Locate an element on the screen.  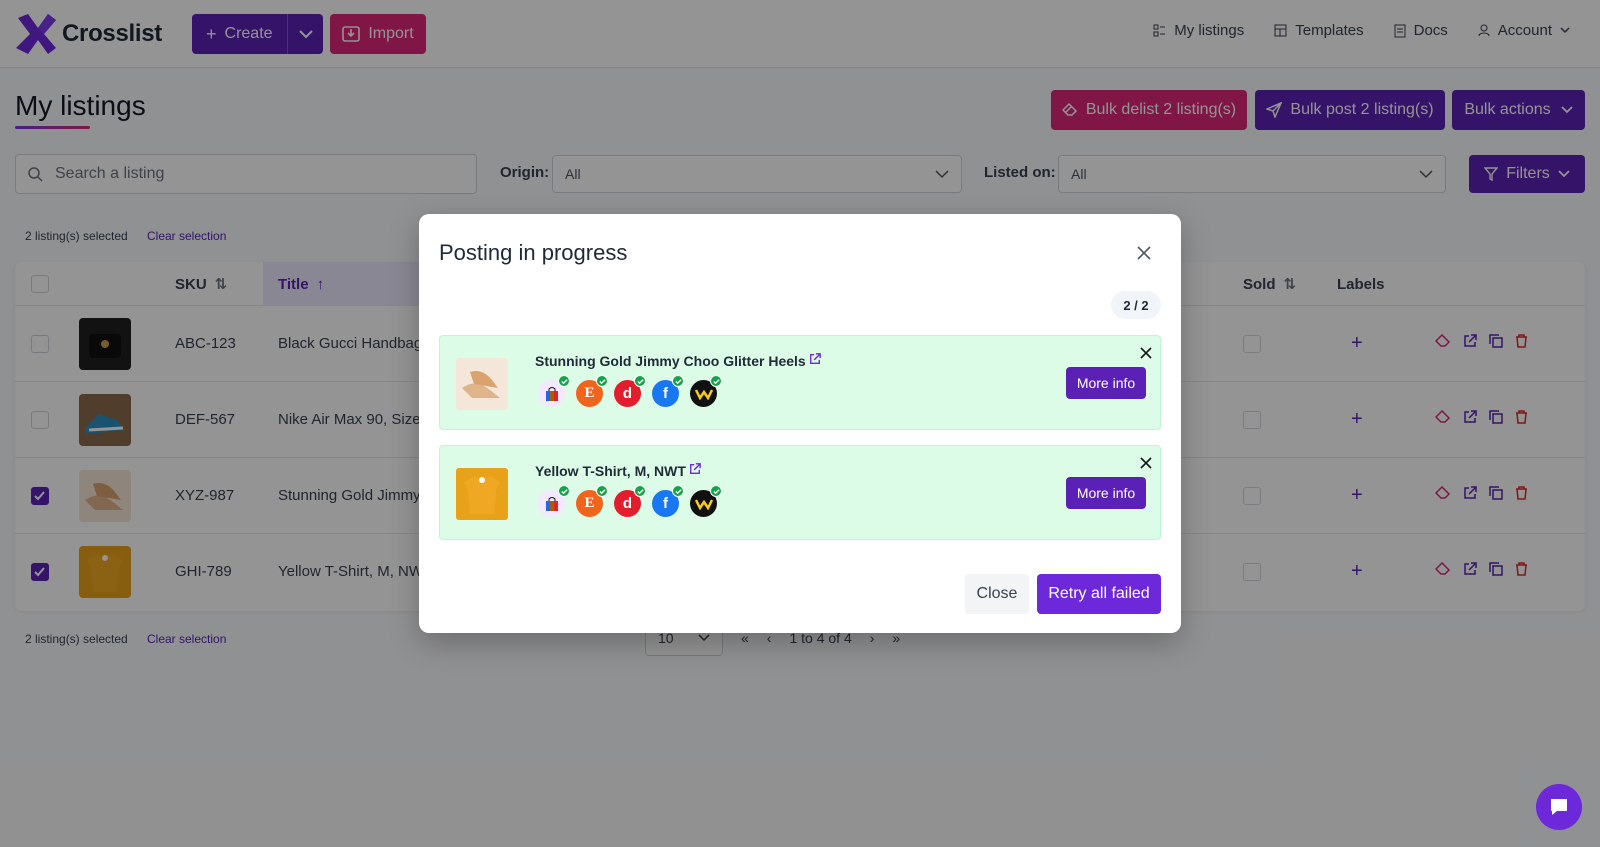
modal-title: Posting in progress is located at coordinates (533, 252).